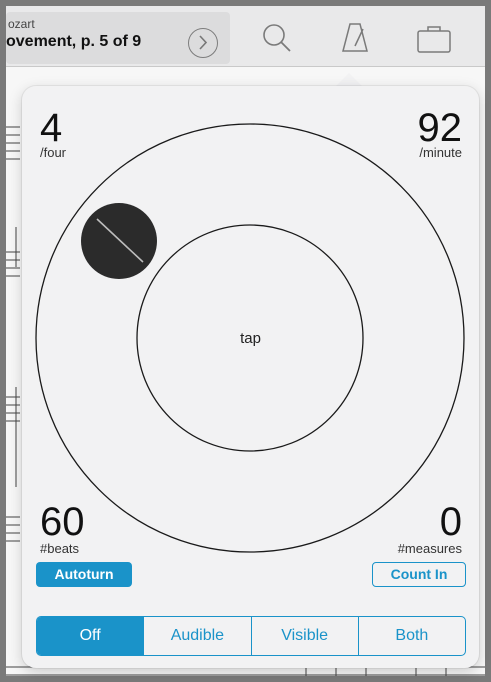 Image resolution: width=491 pixels, height=682 pixels. What do you see at coordinates (411, 636) in the screenshot?
I see `mode-both-segment: Both` at bounding box center [411, 636].